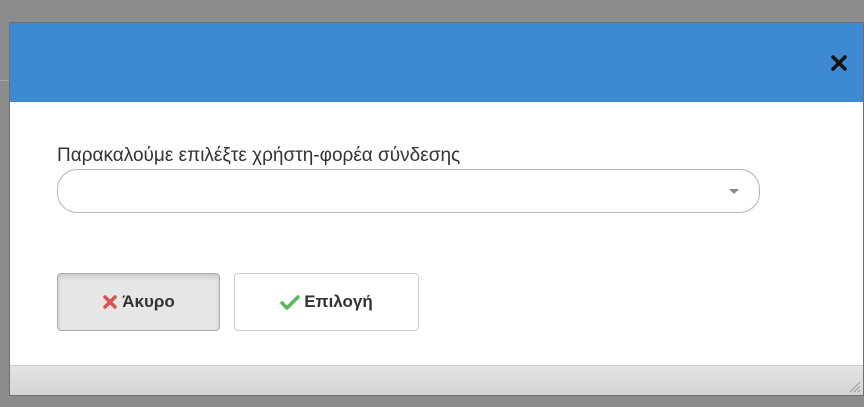  Describe the element at coordinates (148, 301) in the screenshot. I see `cancel-button-label: Άκυρο` at that location.